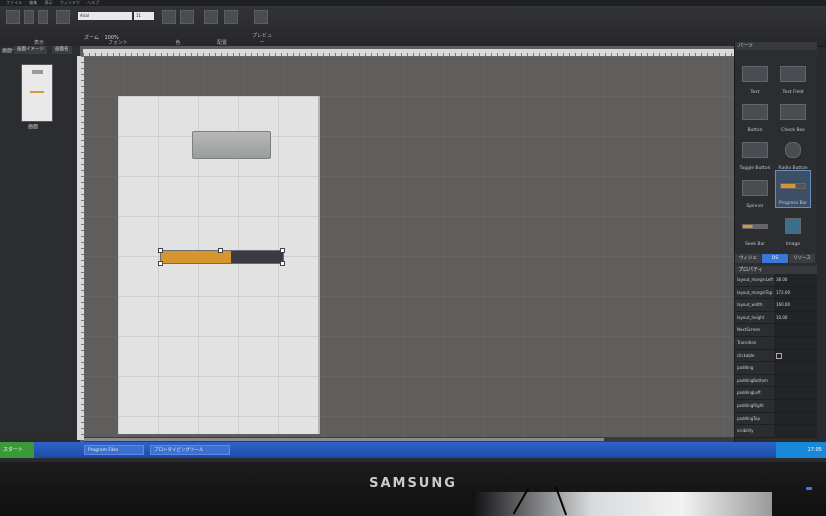 Image resolution: width=826 pixels, height=516 pixels. I want to click on part-image: Image, so click(793, 230).